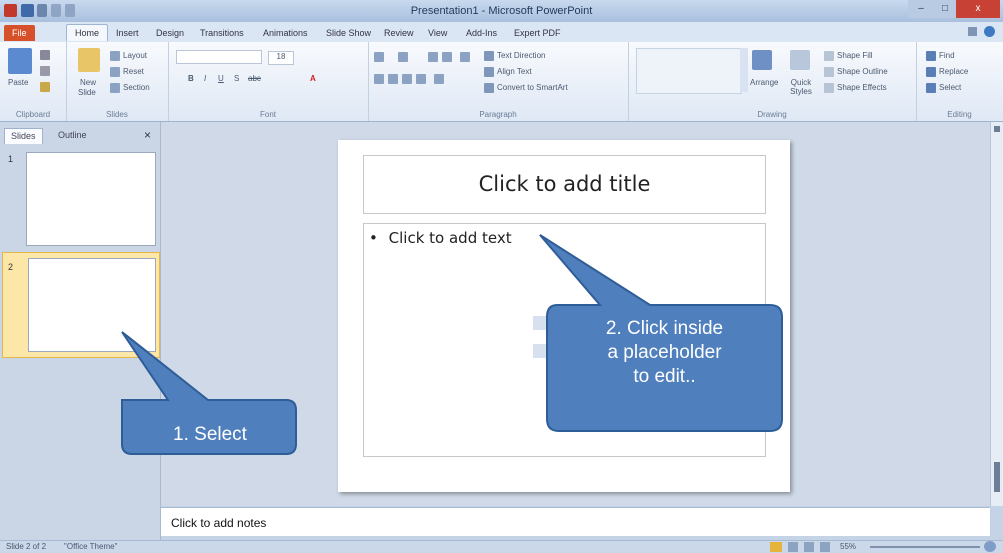  Describe the element at coordinates (221, 78) in the screenshot. I see `underline-button: U` at that location.